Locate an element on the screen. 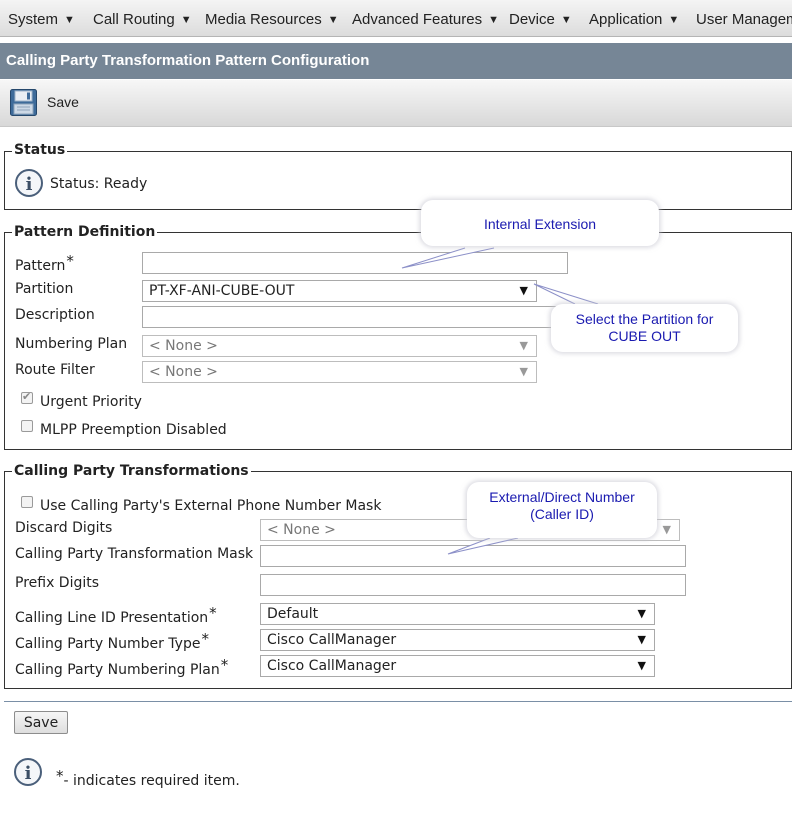 The width and height of the screenshot is (792, 816). route-filter-select: < None > ▼ is located at coordinates (339, 372).